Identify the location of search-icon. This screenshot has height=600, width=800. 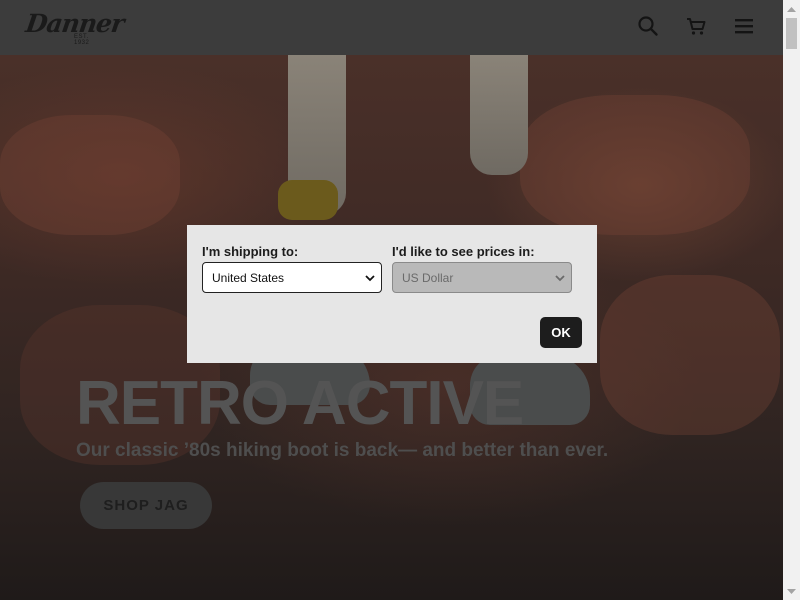
(648, 26).